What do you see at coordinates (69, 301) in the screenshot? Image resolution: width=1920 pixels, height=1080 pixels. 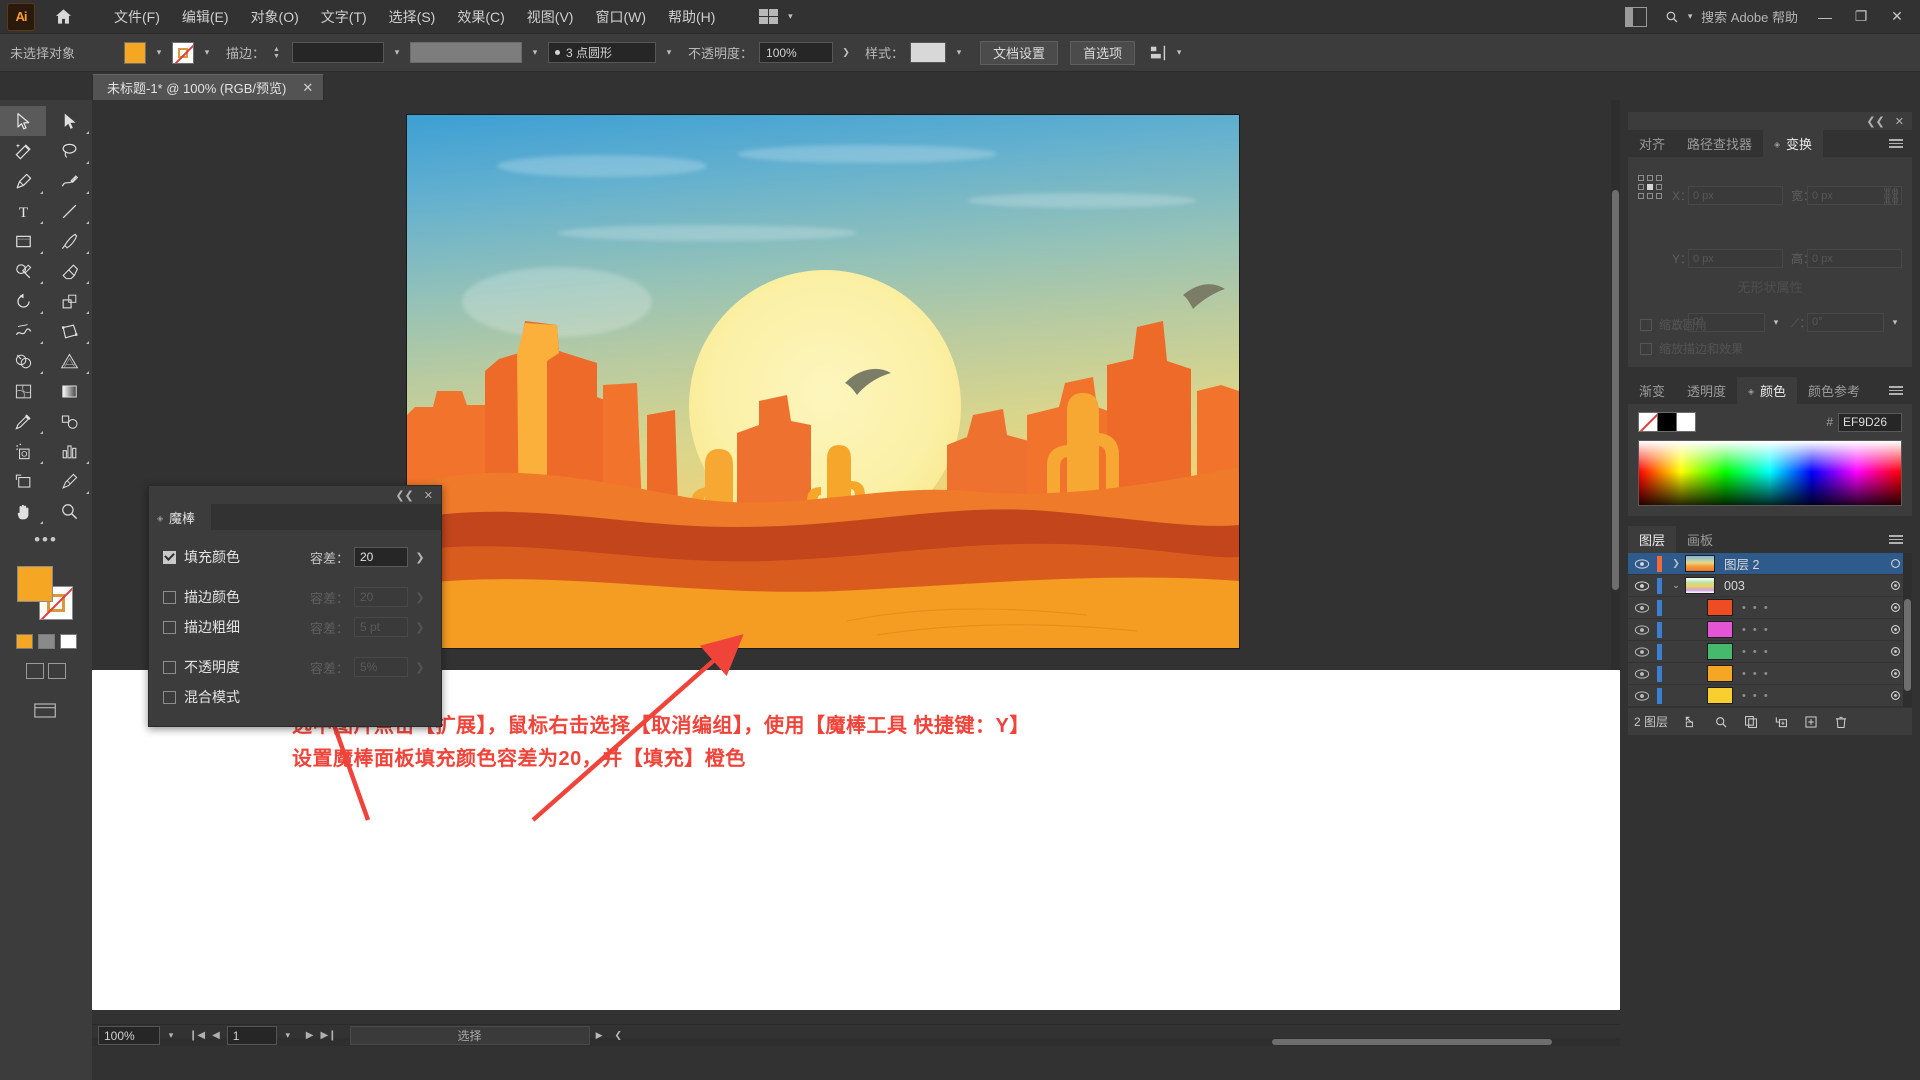 I see `scale-tool` at bounding box center [69, 301].